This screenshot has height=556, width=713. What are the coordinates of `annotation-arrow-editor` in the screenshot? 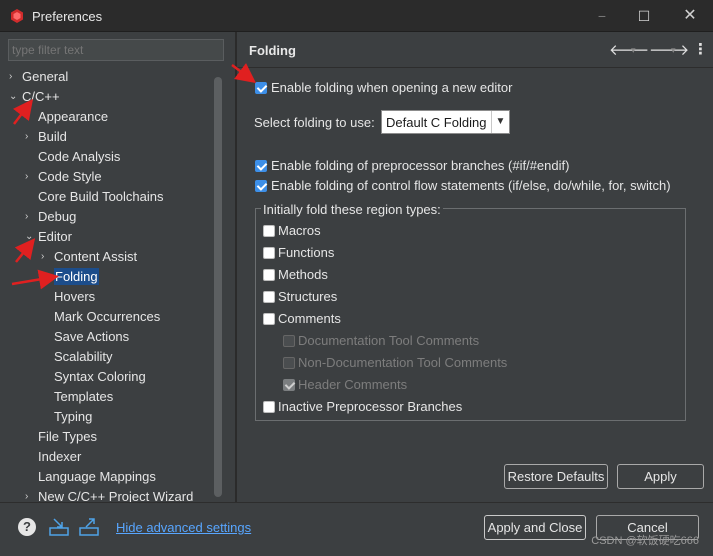 It's located at (25, 250).